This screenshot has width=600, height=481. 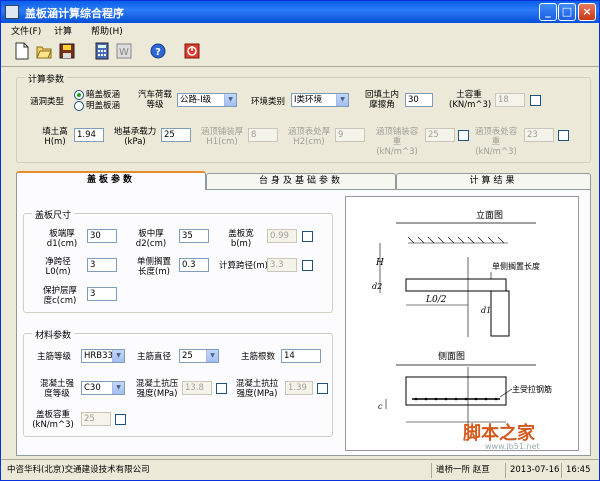 I want to click on rebar-count-input: 14, so click(x=301, y=356).